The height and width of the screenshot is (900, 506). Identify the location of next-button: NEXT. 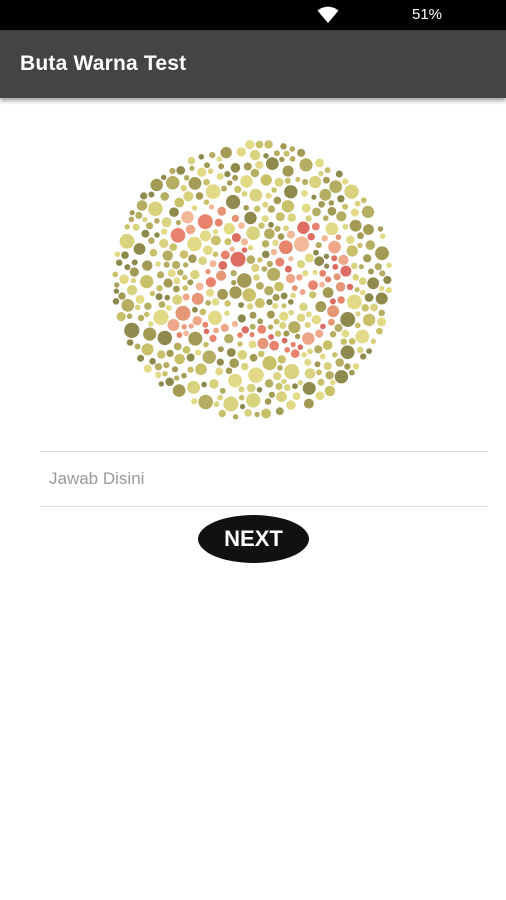
(253, 539).